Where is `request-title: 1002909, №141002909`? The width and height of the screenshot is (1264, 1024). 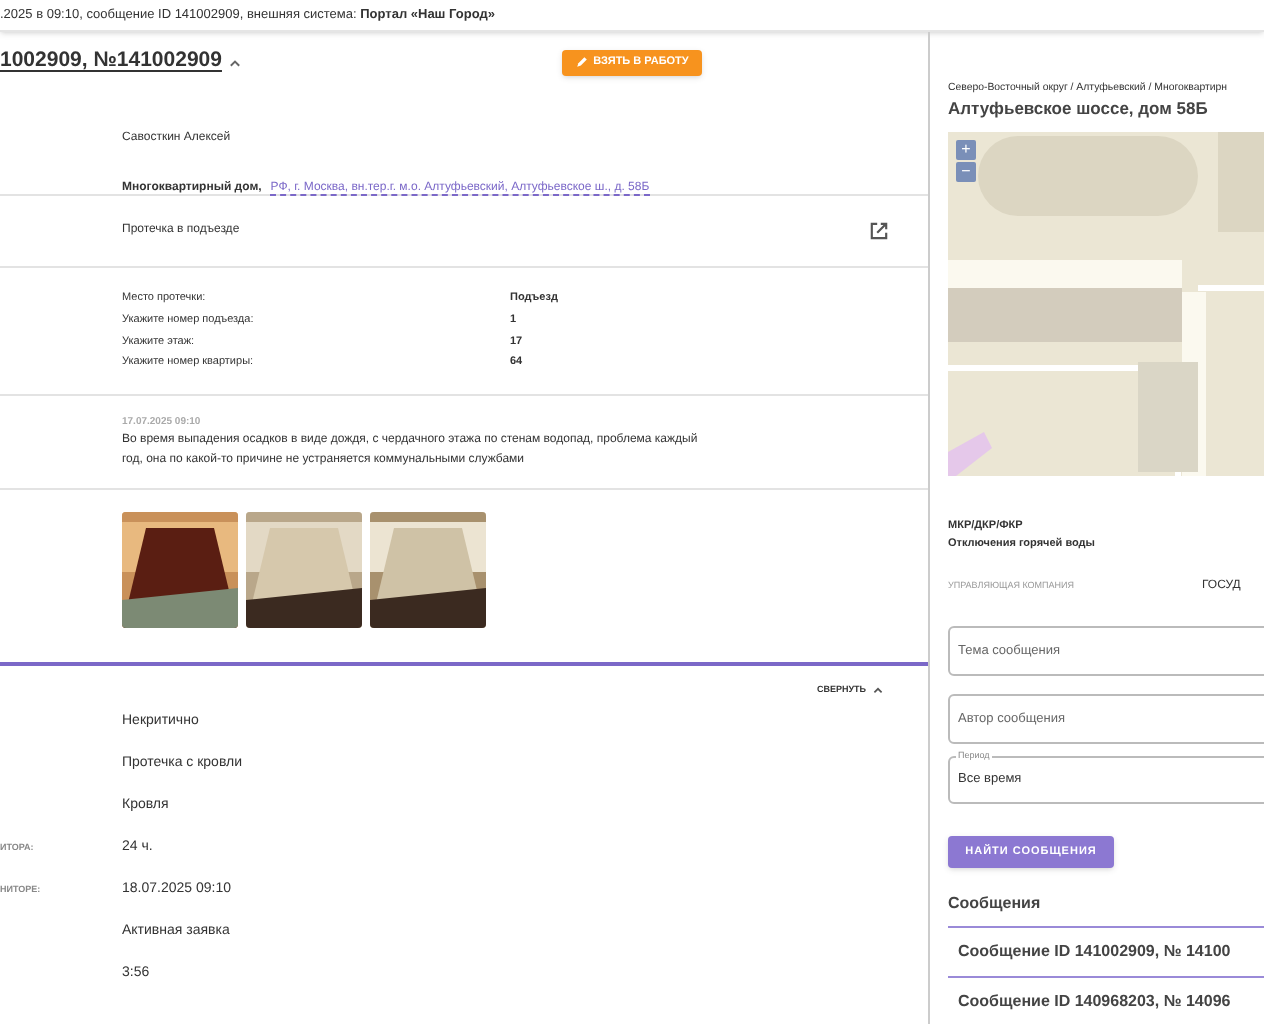 request-title: 1002909, №141002909 is located at coordinates (111, 61).